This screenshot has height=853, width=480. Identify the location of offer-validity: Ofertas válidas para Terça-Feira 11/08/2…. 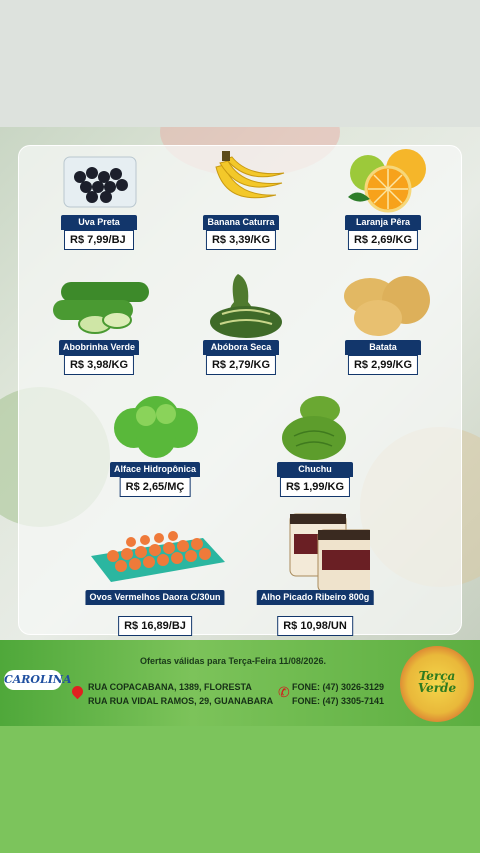
(233, 661).